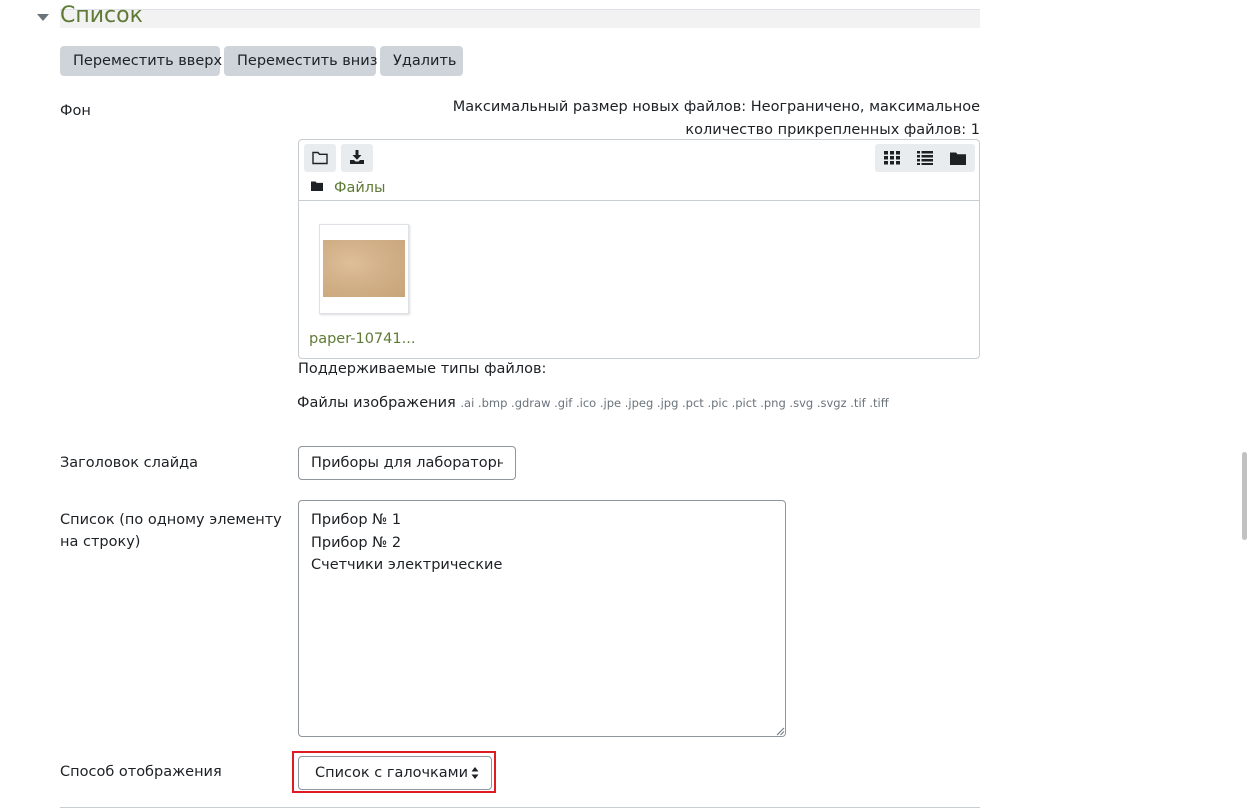  Describe the element at coordinates (392, 773) in the screenshot. I see `display-mode-selected: Список с галочками` at that location.